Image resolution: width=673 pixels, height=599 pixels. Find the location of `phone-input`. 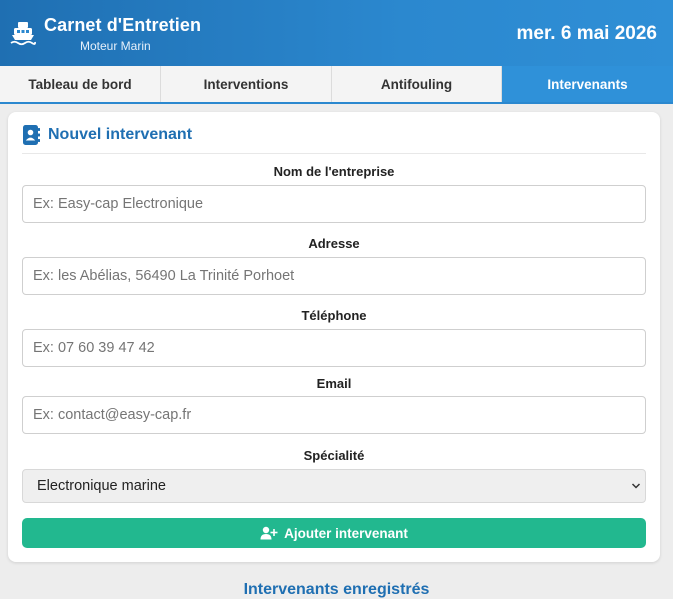

phone-input is located at coordinates (334, 348).